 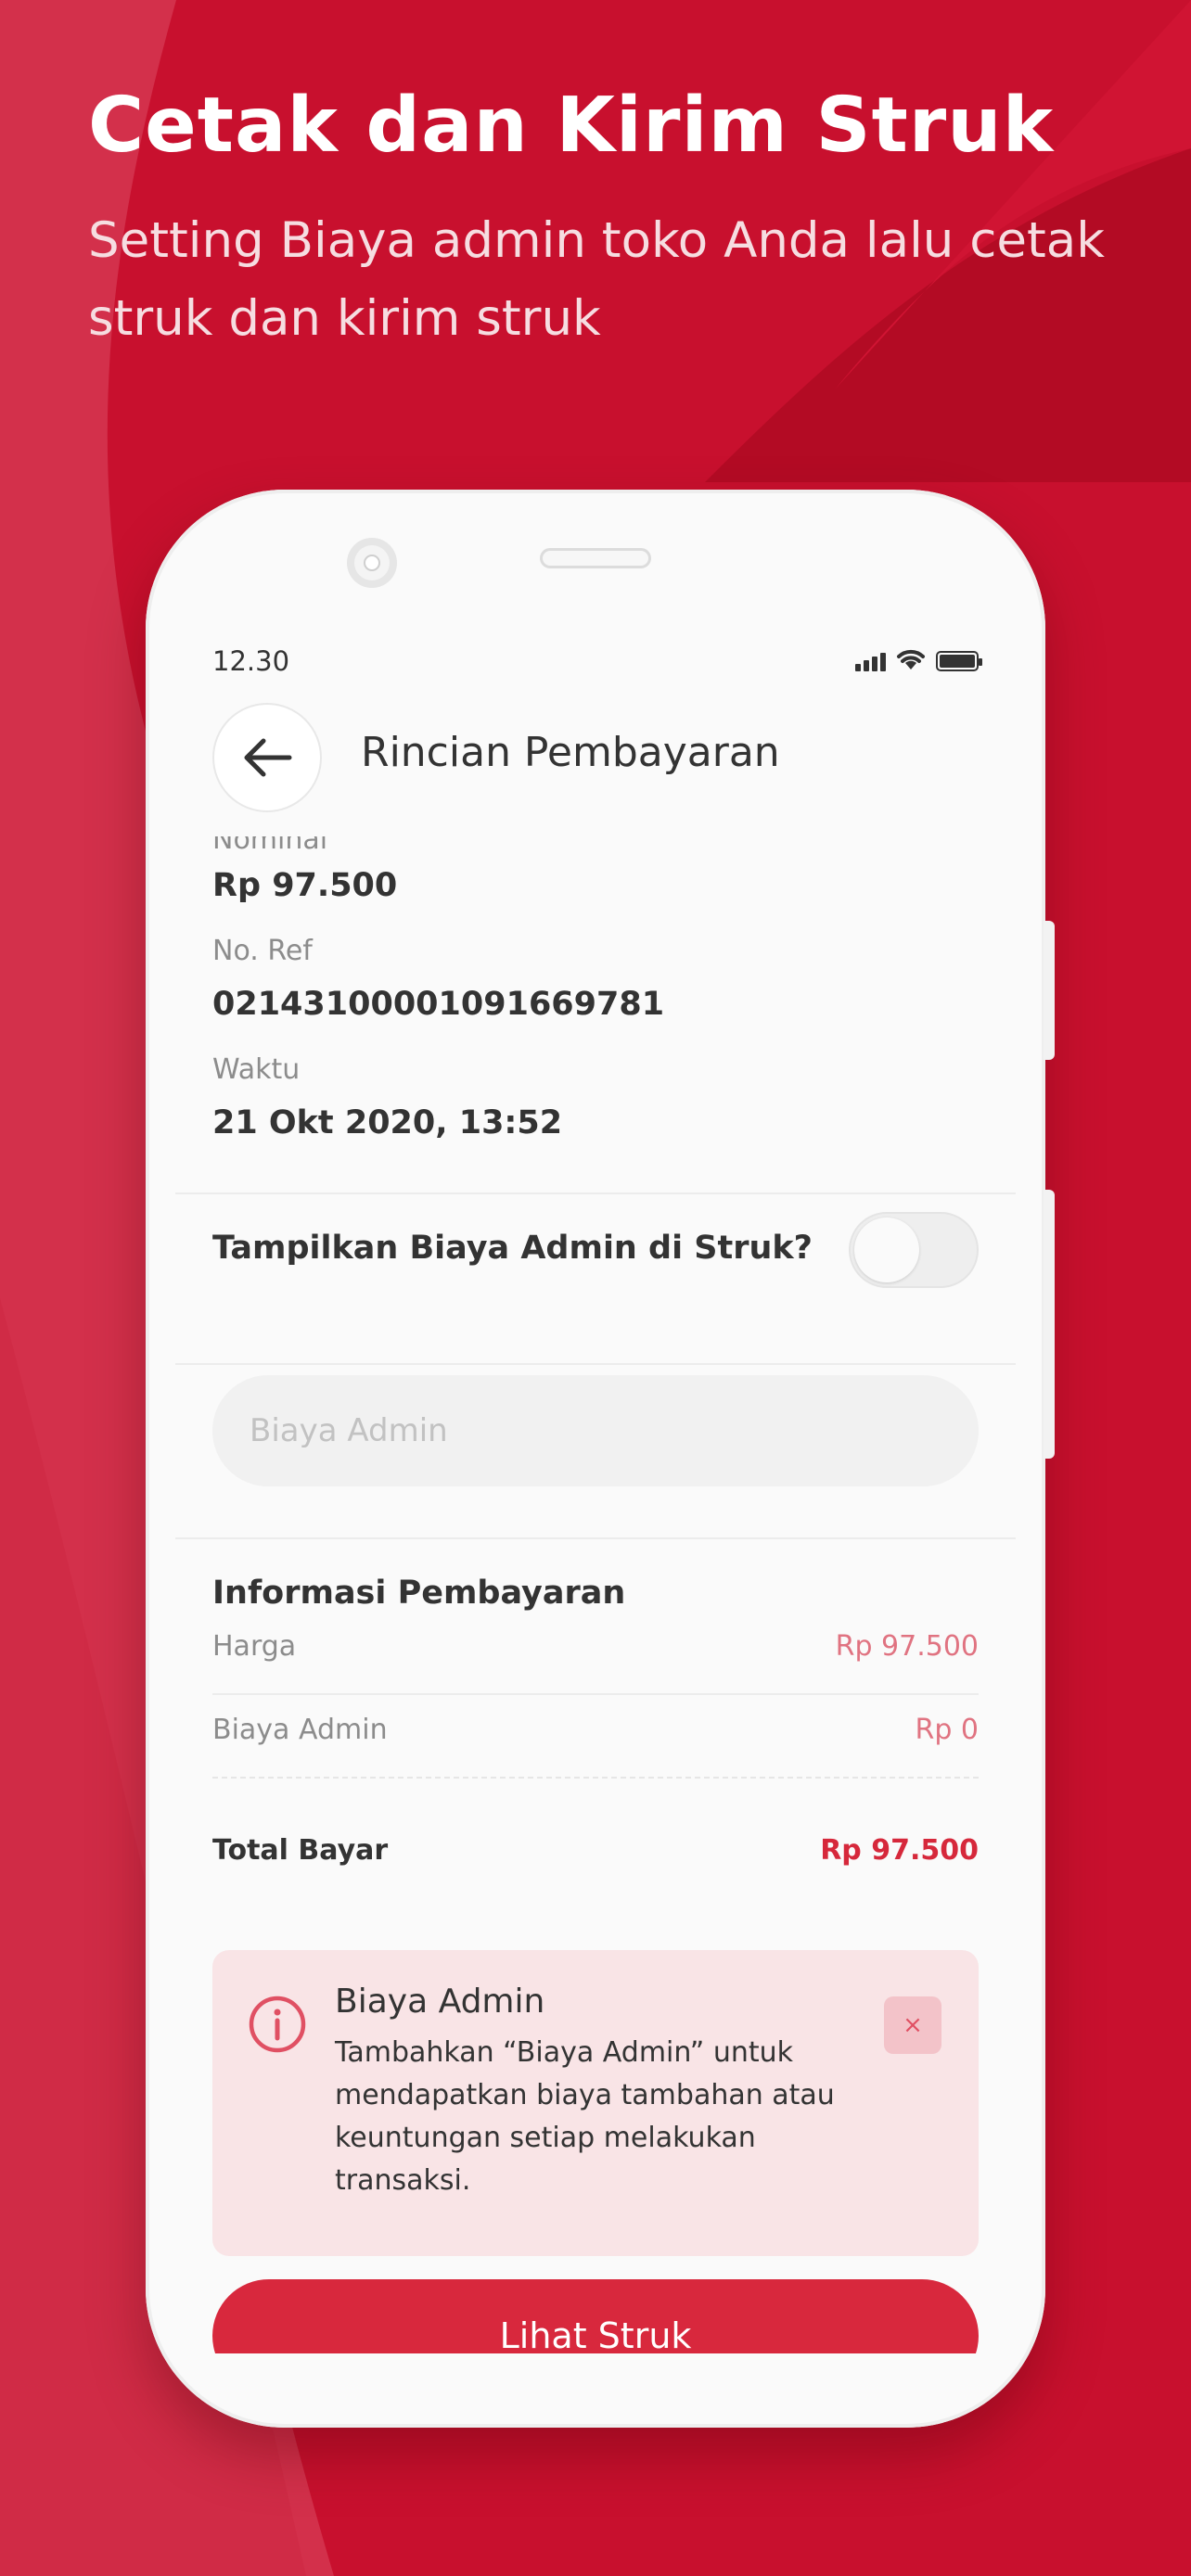 I want to click on battery-icon, so click(x=959, y=661).